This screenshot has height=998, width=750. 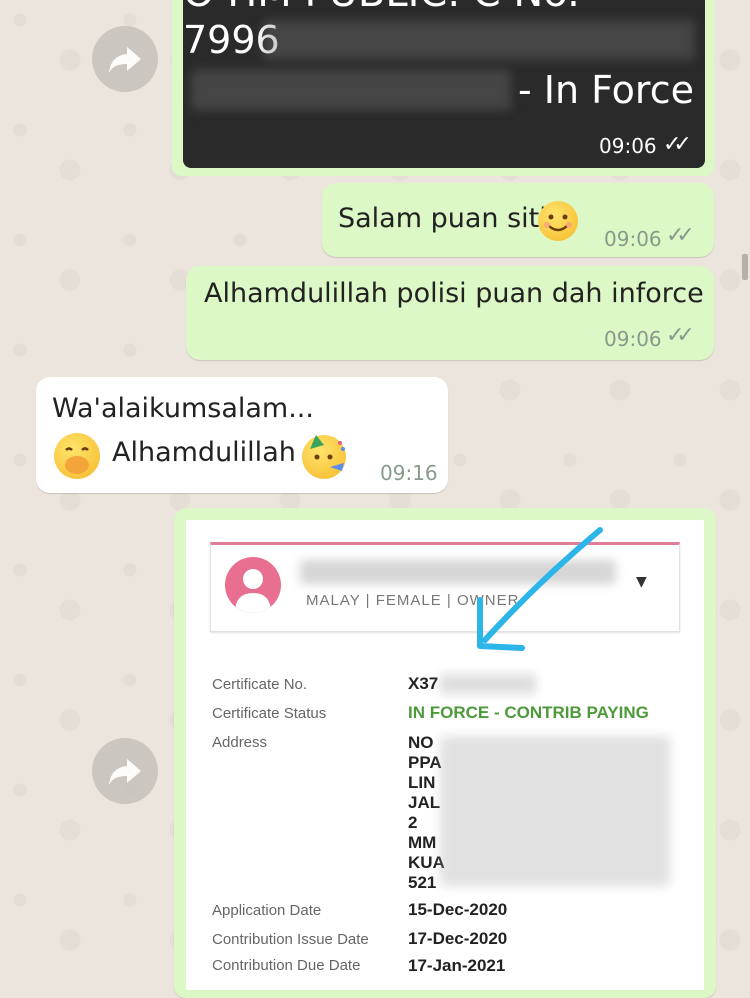 I want to click on contribution-issue-date-label: Contribution Issue Date, so click(x=290, y=939).